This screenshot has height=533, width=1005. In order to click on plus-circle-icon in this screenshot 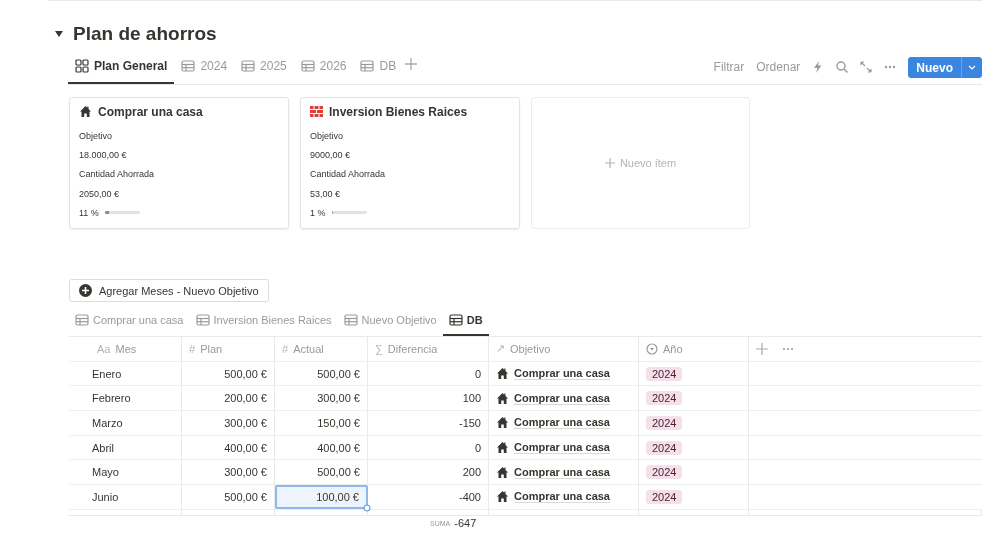, I will do `click(85, 290)`.